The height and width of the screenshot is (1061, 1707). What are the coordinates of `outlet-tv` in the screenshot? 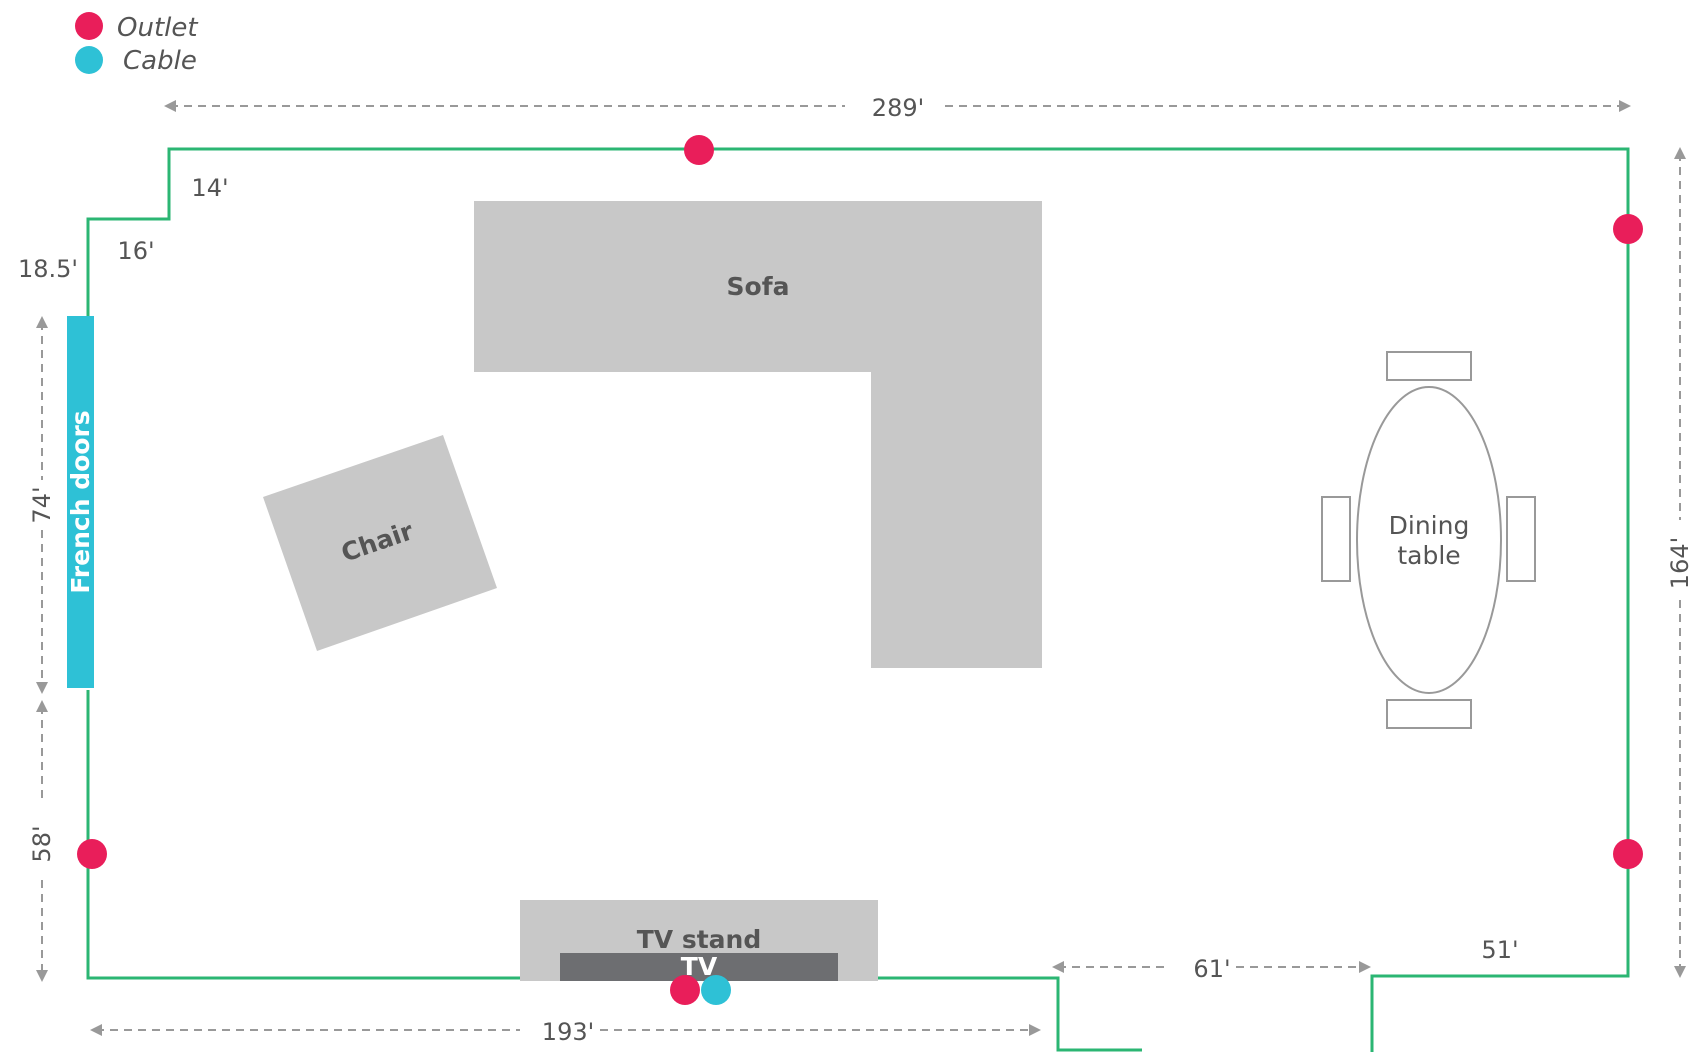 It's located at (685, 990).